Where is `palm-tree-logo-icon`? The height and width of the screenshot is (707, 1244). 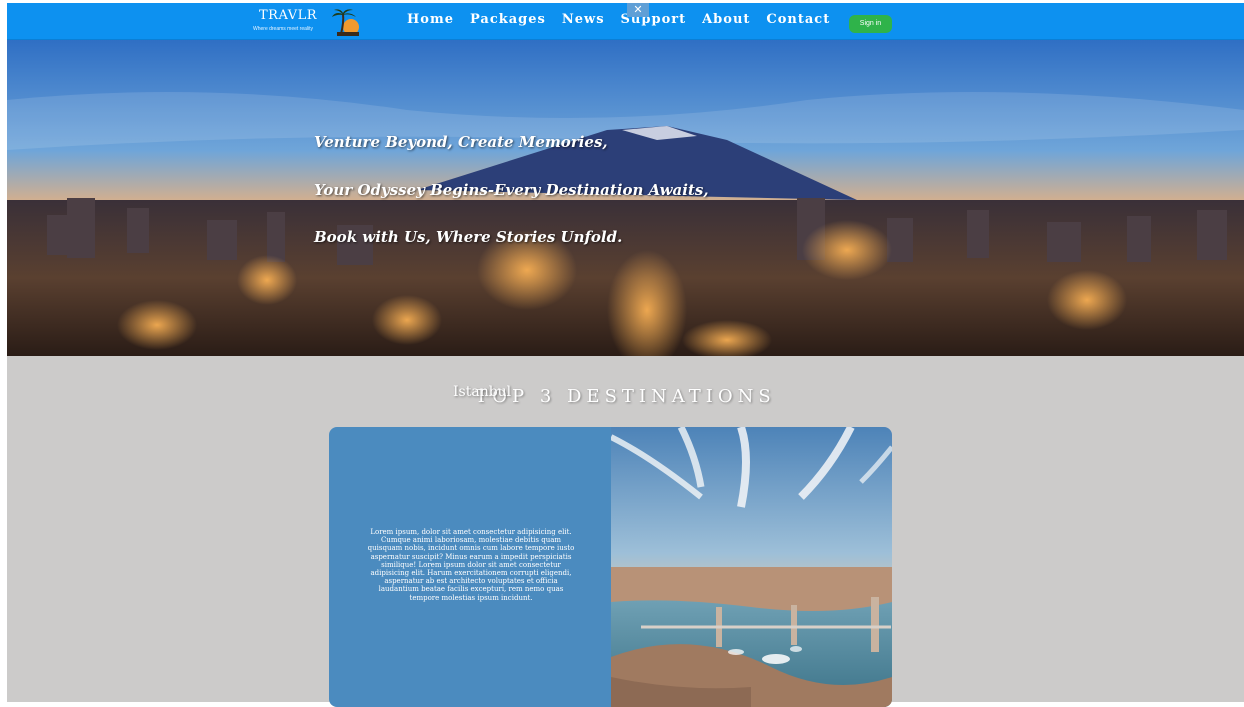
palm-tree-logo-icon is located at coordinates (345, 22).